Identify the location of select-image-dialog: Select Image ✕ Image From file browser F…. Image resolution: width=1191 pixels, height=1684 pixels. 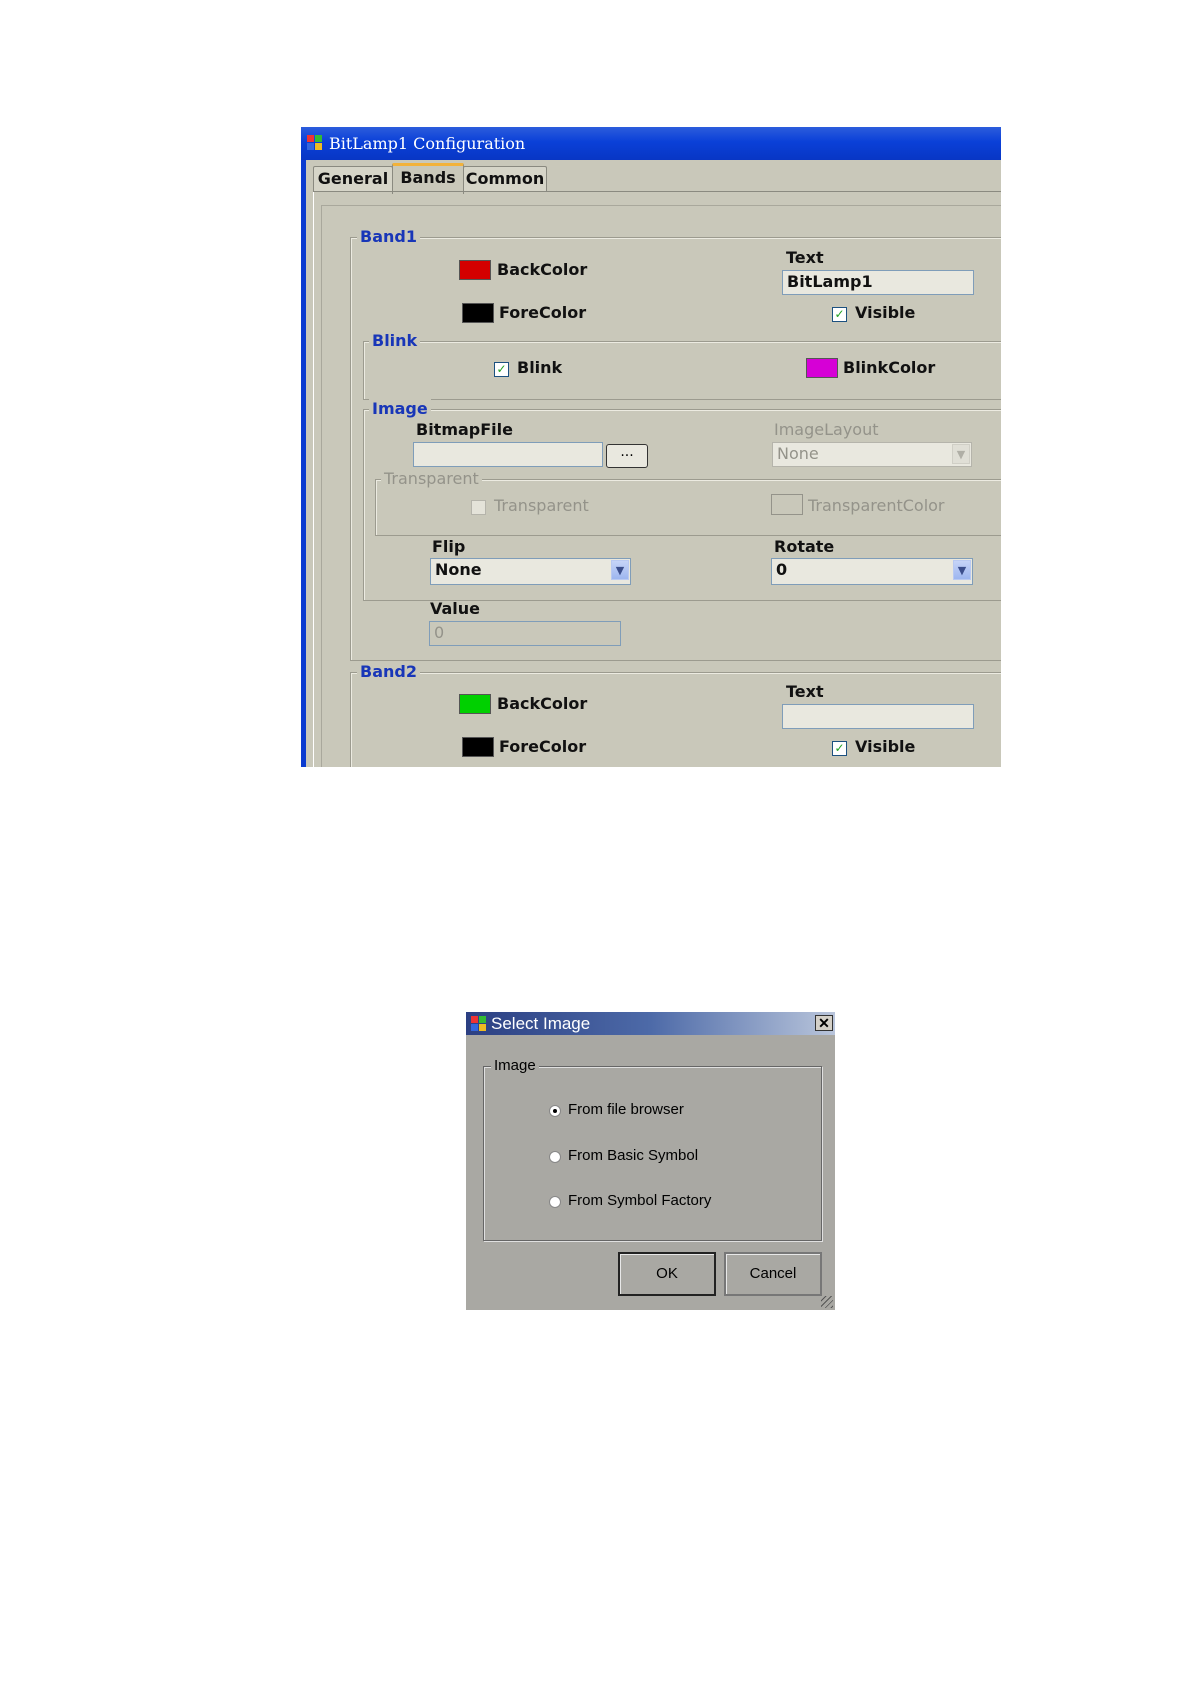
(650, 1161).